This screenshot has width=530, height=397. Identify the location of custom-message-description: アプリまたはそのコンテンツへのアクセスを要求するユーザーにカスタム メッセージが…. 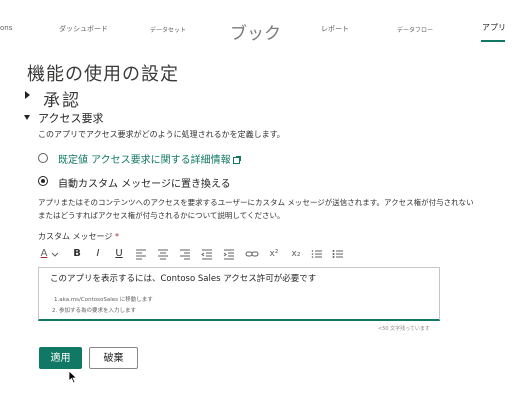
(284, 209).